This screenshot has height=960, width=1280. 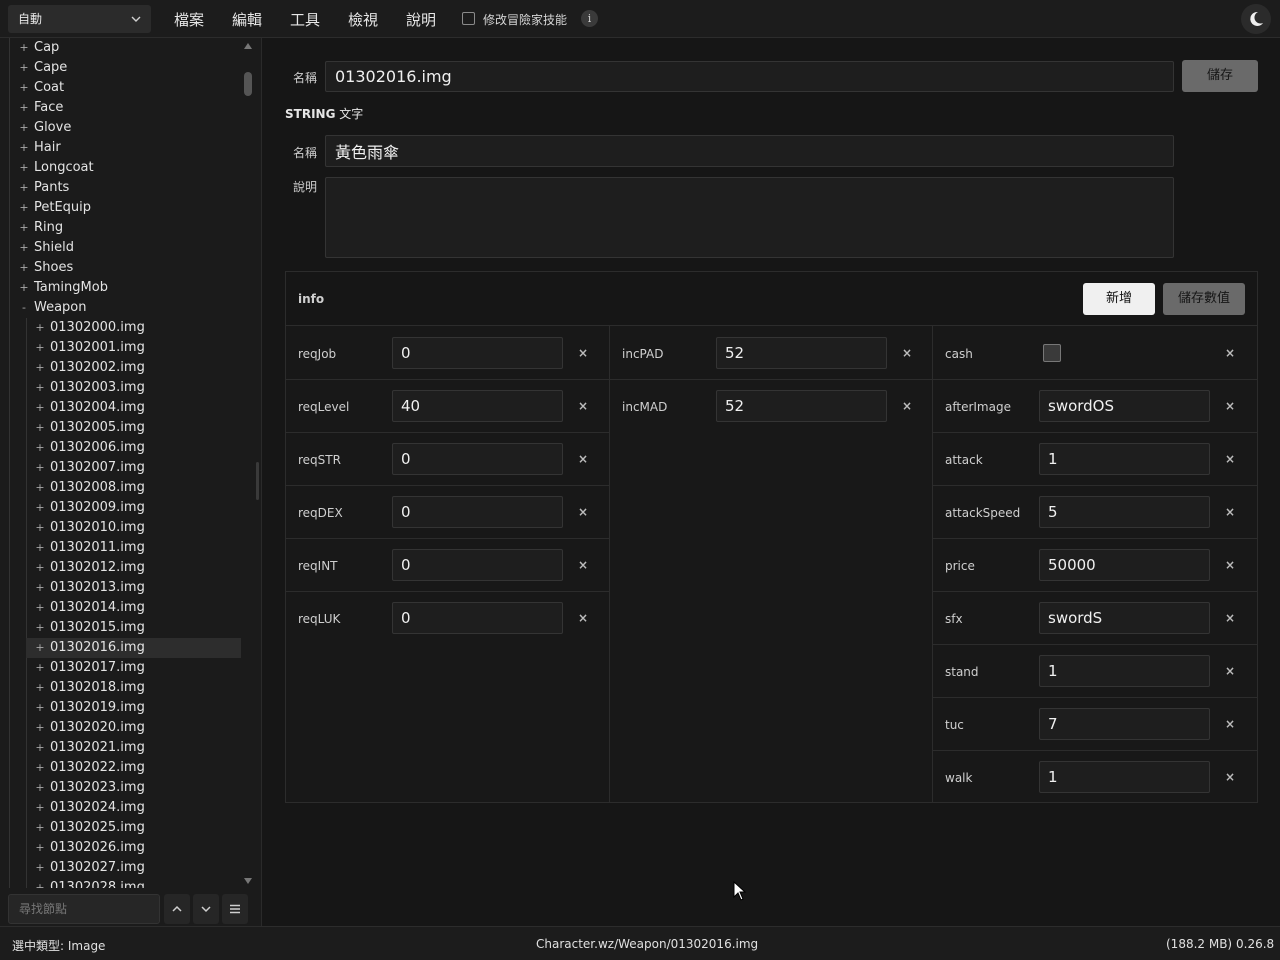 What do you see at coordinates (1119, 299) in the screenshot?
I see `add-property-button: 新增` at bounding box center [1119, 299].